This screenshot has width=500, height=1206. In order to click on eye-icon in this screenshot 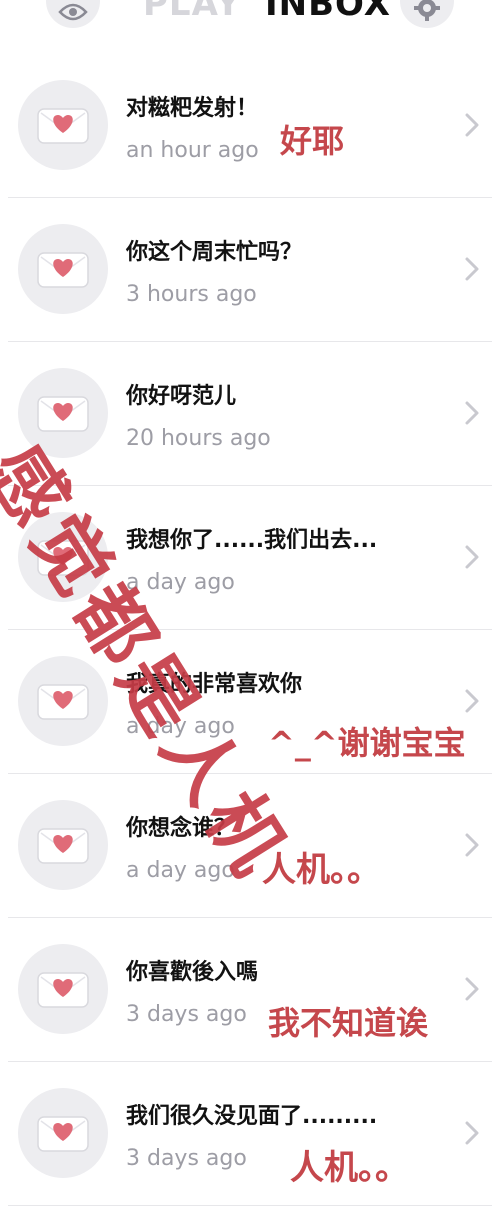, I will do `click(73, 12)`.